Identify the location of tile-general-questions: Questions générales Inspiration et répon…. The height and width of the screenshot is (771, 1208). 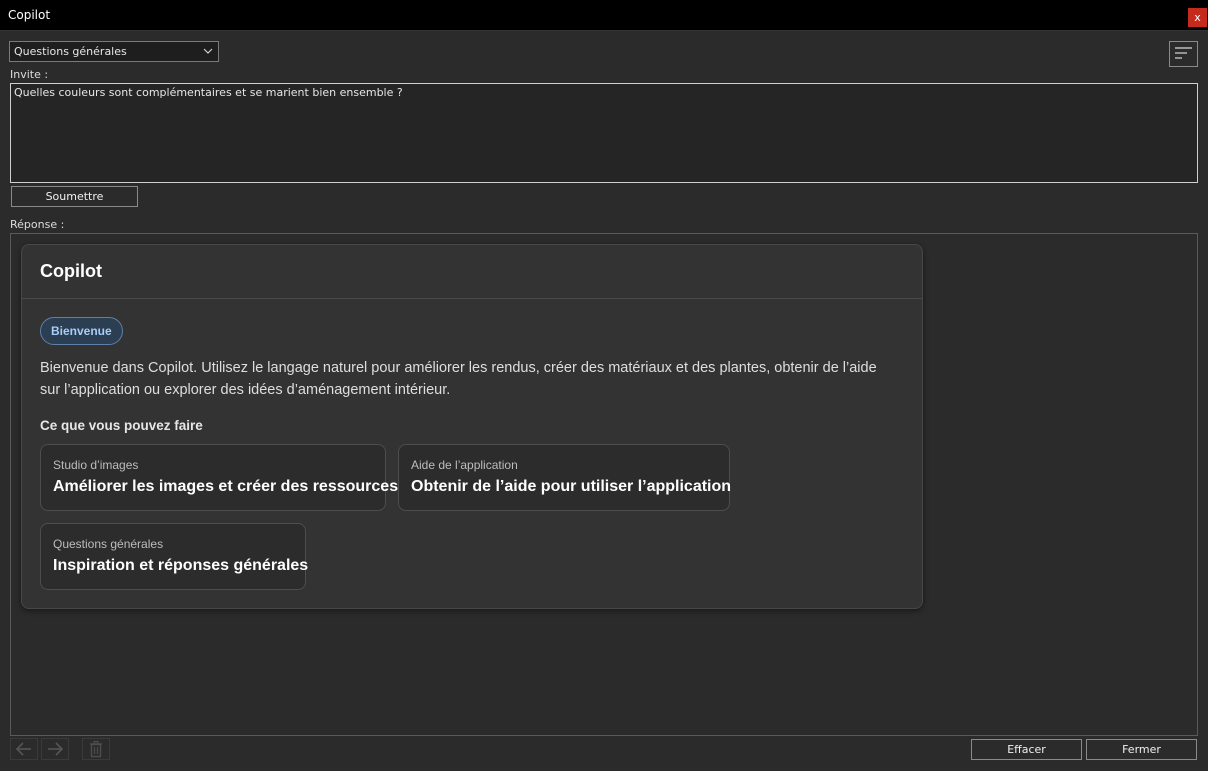
(174, 556).